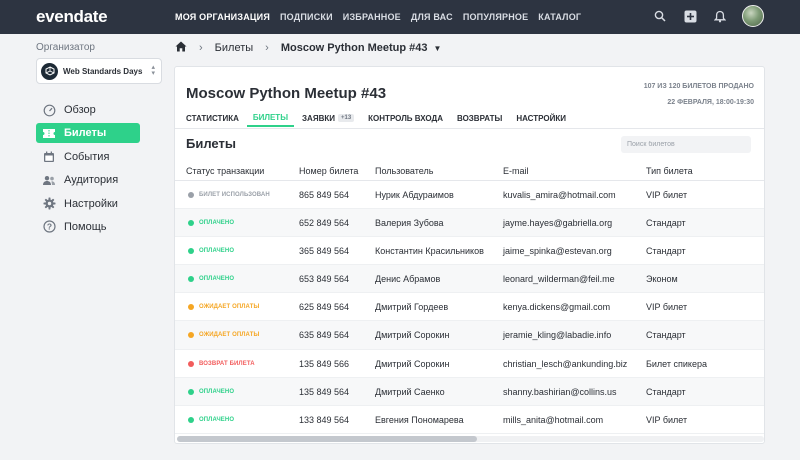 The image size is (800, 460). Describe the element at coordinates (495, 17) in the screenshot. I see `nav-popular: ПОПУЛЯРНОЕ` at that location.